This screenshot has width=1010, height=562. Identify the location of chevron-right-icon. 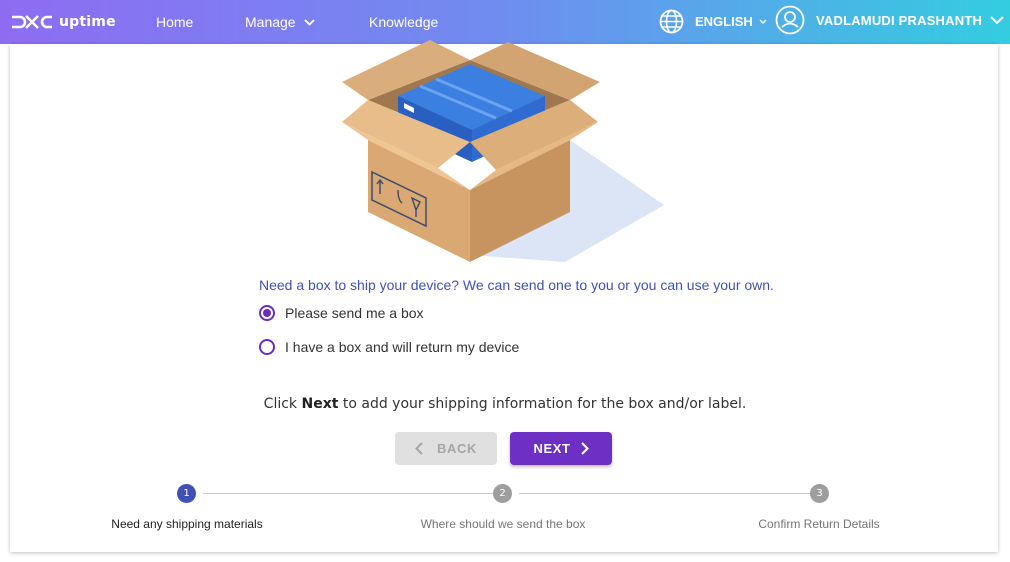
(584, 448).